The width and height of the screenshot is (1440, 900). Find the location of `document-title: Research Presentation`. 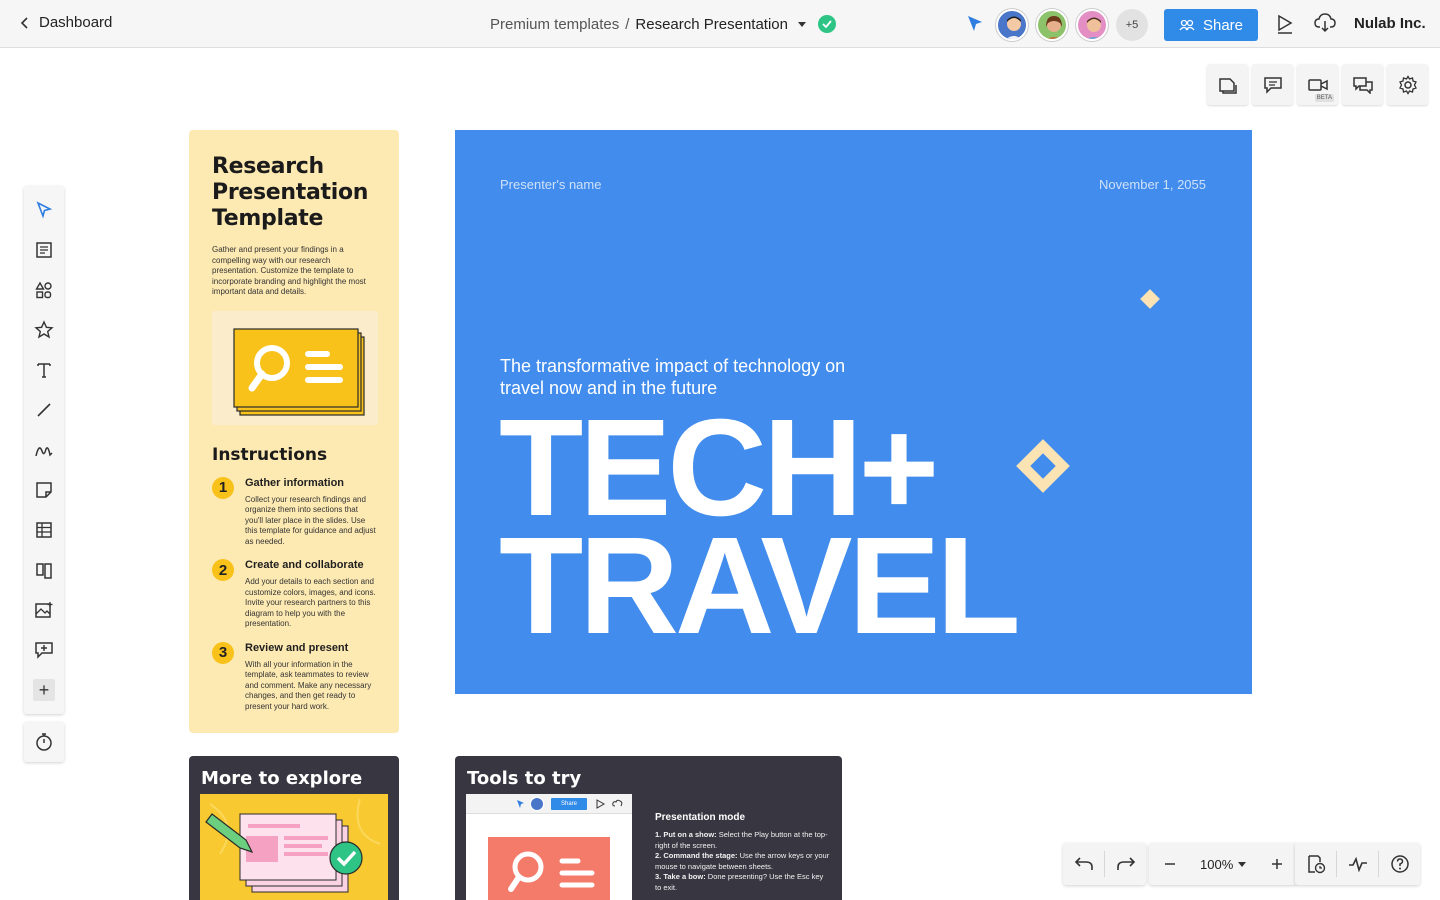

document-title: Research Presentation is located at coordinates (711, 24).